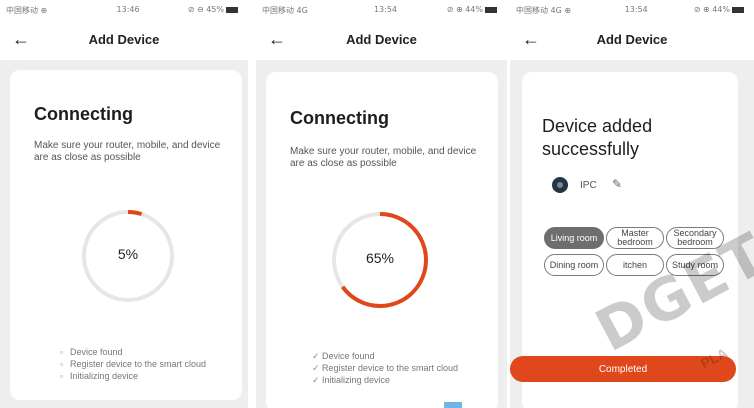 This screenshot has height=408, width=754. What do you see at coordinates (574, 238) in the screenshot?
I see `room-chip-living-room: Living room` at bounding box center [574, 238].